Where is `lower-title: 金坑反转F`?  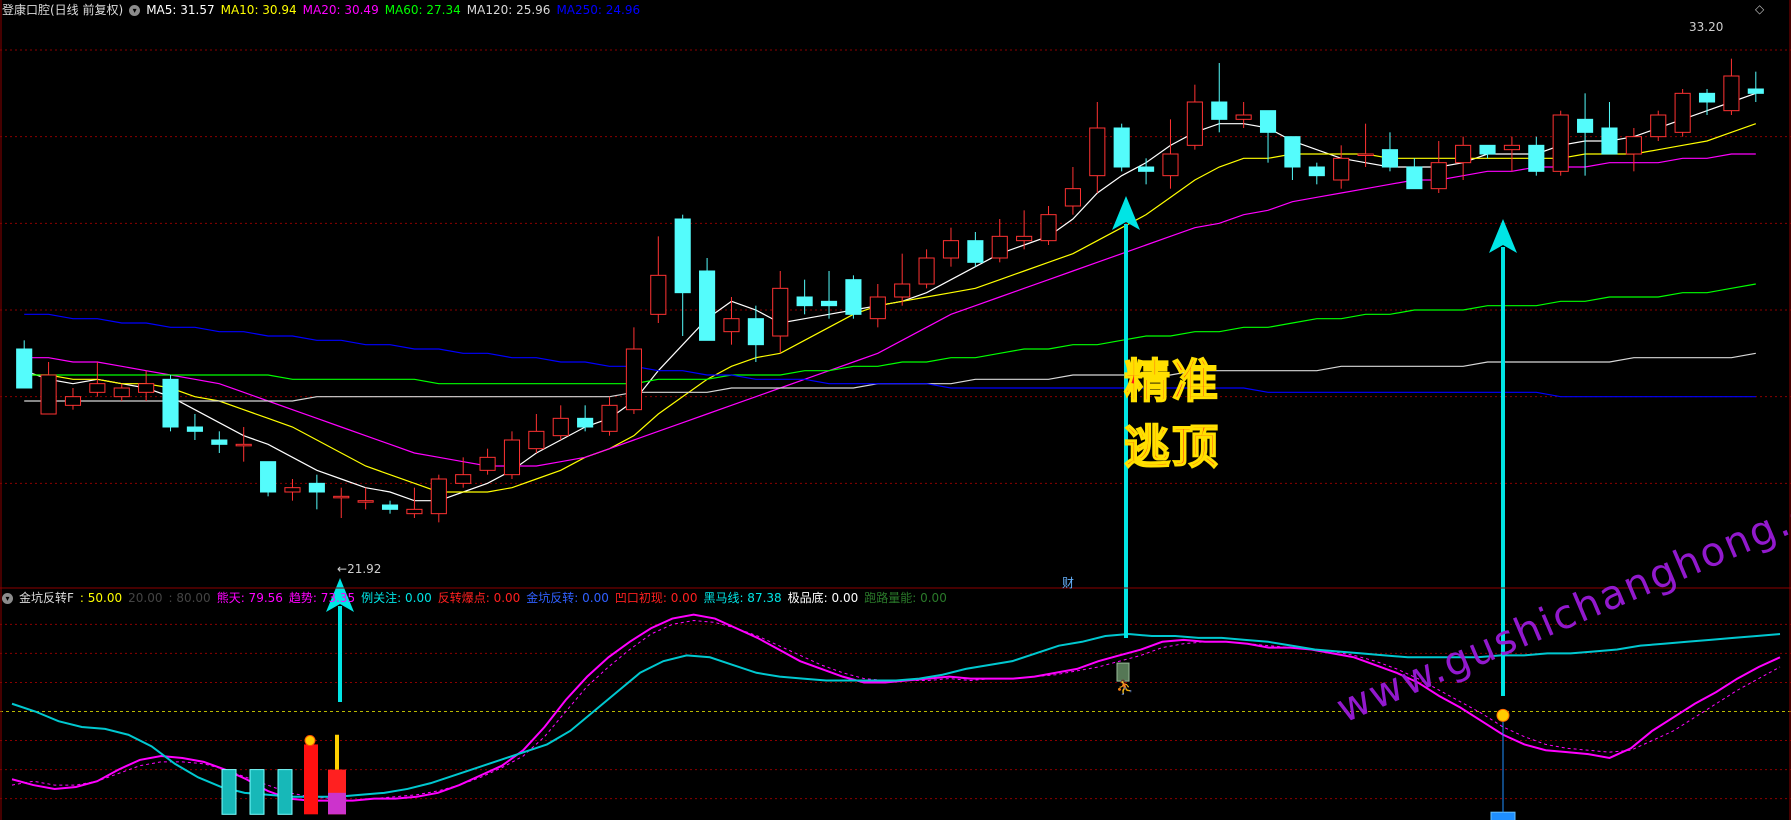 lower-title: 金坑反转F is located at coordinates (46, 598).